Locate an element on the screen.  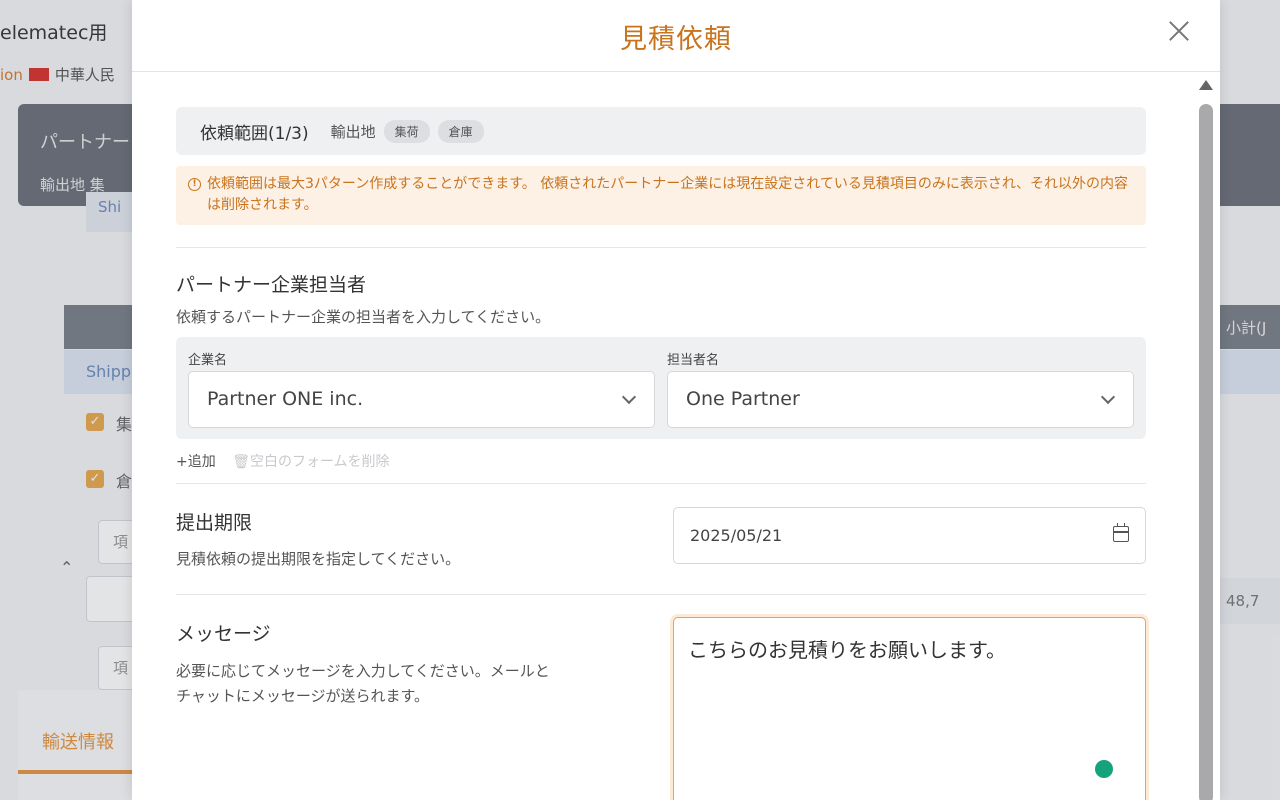
partner-section-description: 依頼するパートナー企業の担当者を入力してください。 is located at coordinates (363, 317).